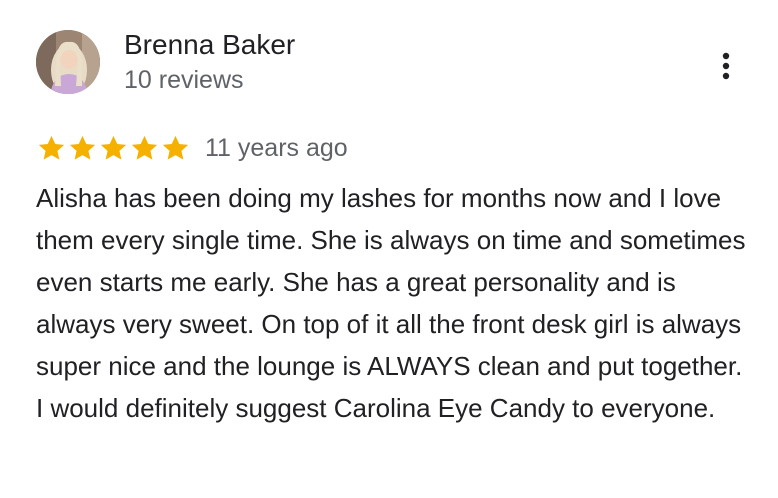 The width and height of the screenshot is (778, 498). What do you see at coordinates (276, 148) in the screenshot?
I see `review-date: 11 years ago` at bounding box center [276, 148].